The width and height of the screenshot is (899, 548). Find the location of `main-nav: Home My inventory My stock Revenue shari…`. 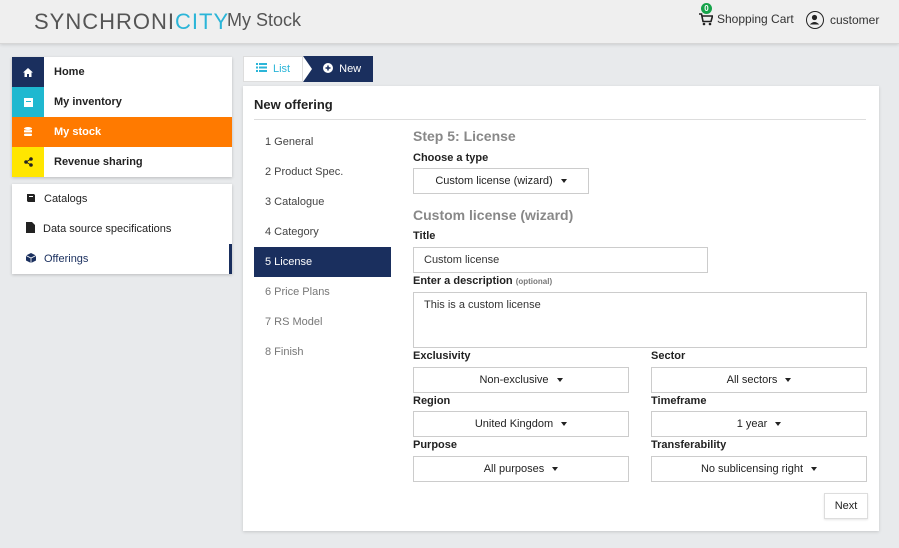

main-nav: Home My inventory My stock Revenue shari… is located at coordinates (122, 117).